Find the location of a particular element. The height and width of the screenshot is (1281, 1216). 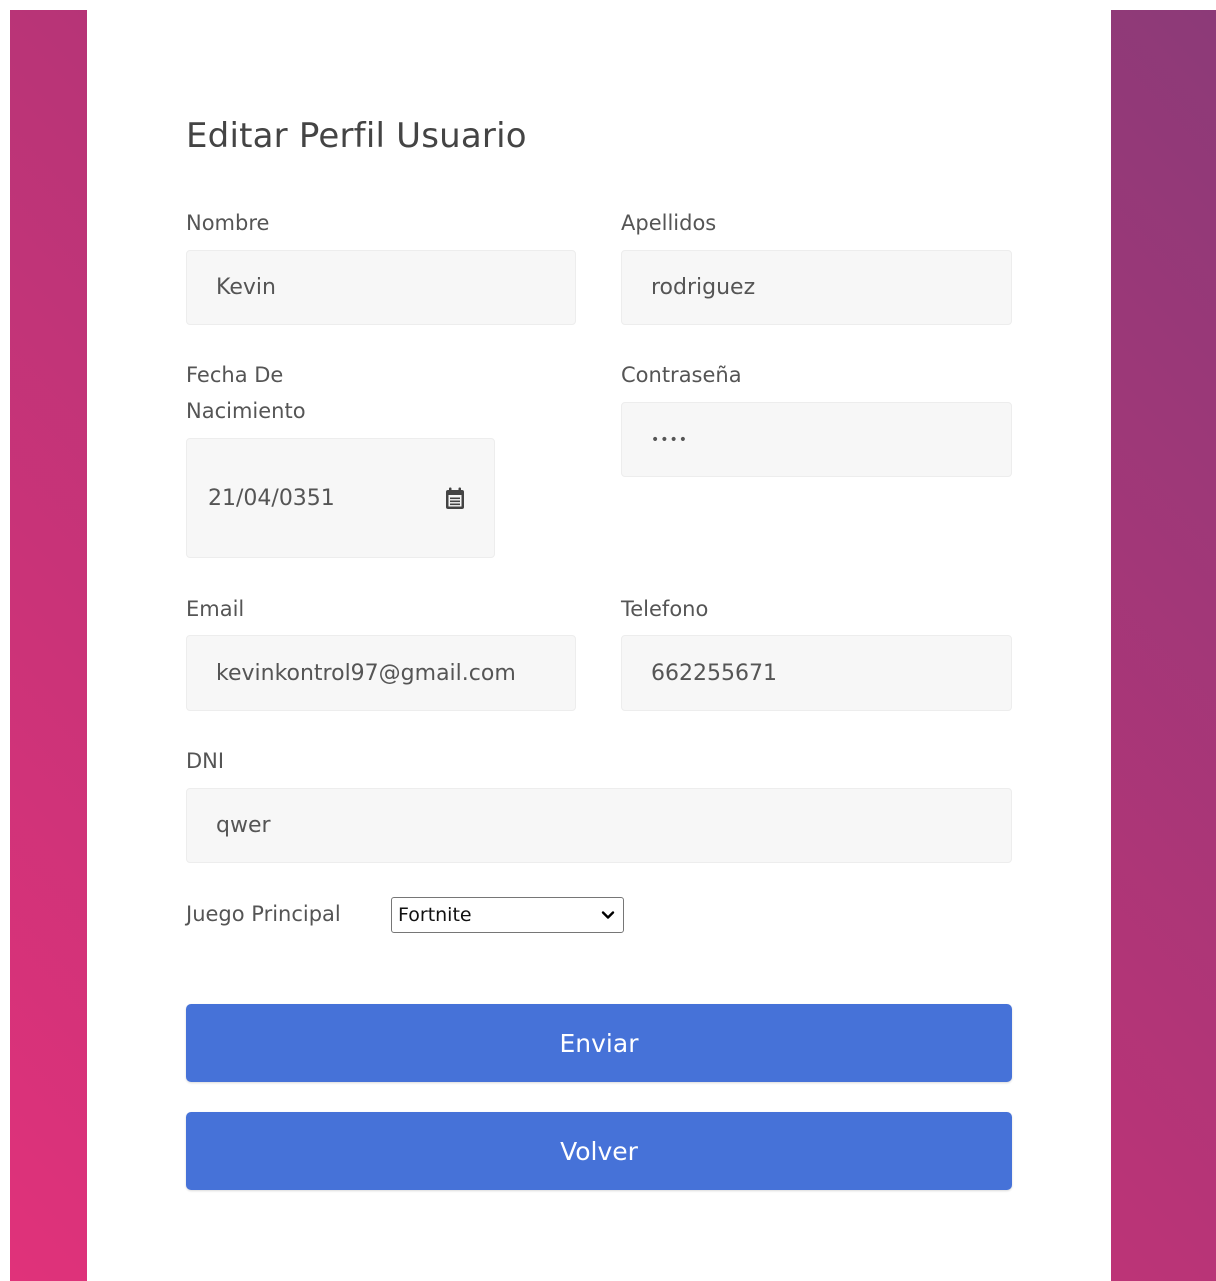

apellidos-value: rodriguez is located at coordinates (703, 287).